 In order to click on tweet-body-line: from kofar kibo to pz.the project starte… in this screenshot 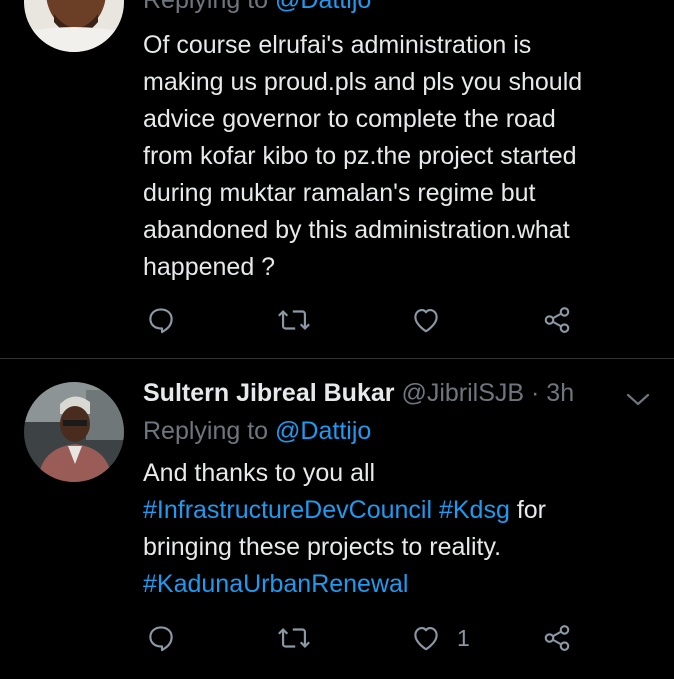, I will do `click(360, 156)`.